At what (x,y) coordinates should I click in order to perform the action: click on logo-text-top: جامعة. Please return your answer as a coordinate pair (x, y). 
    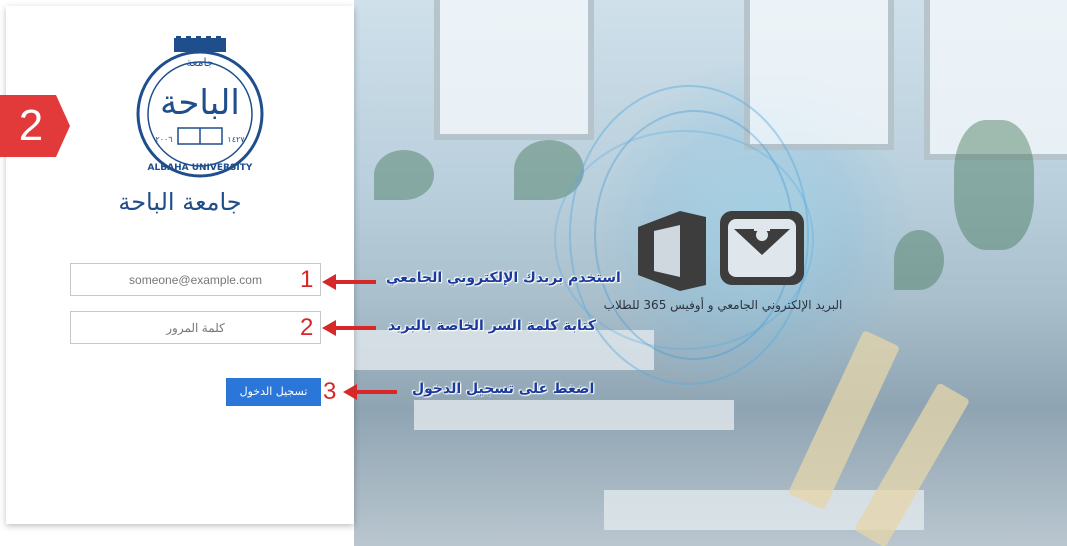
    Looking at the image, I should click on (199, 62).